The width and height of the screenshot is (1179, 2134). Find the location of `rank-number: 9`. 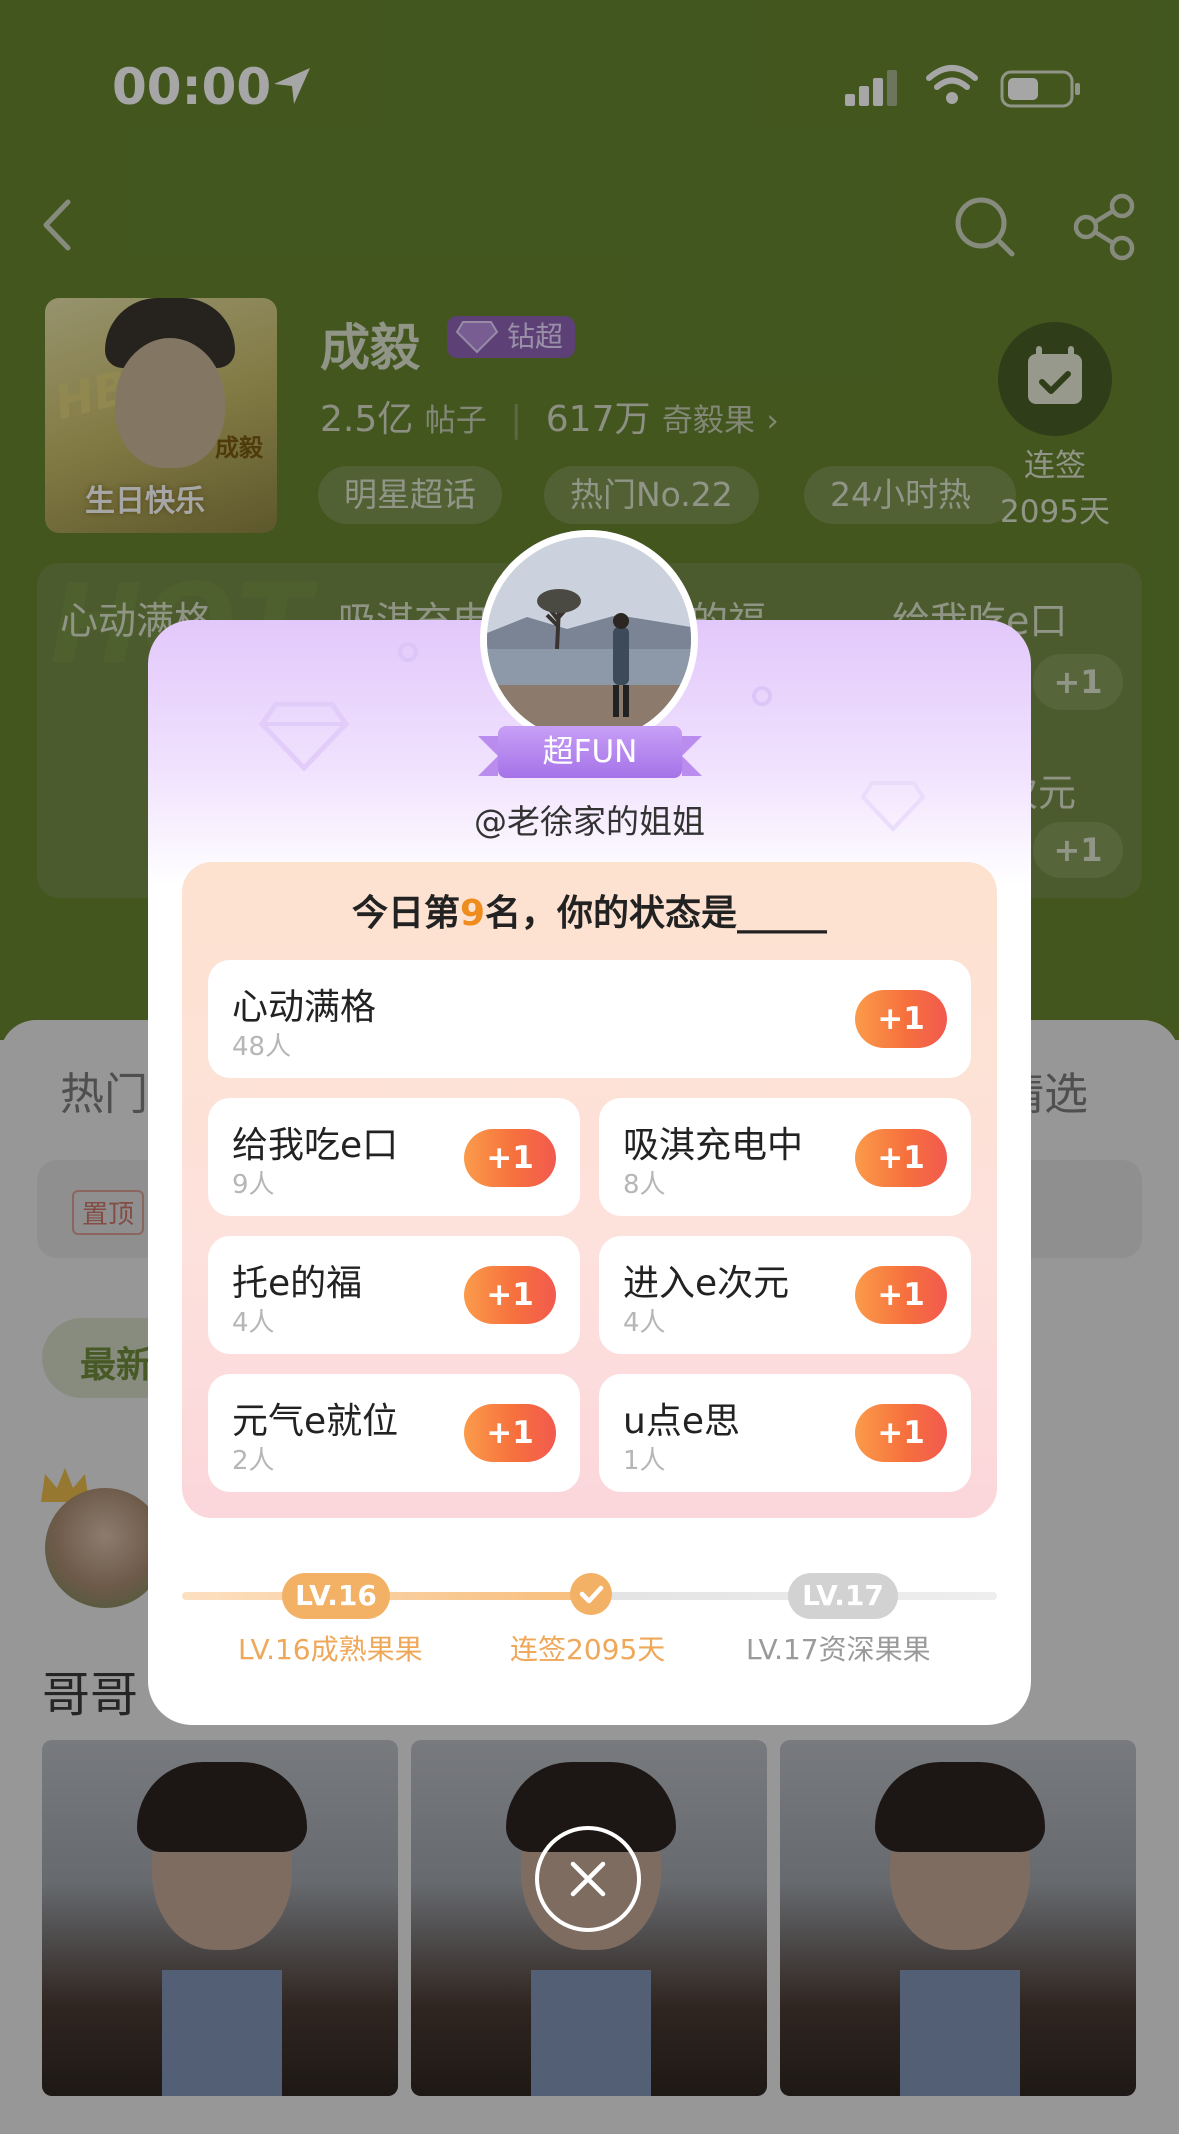

rank-number: 9 is located at coordinates (472, 913).